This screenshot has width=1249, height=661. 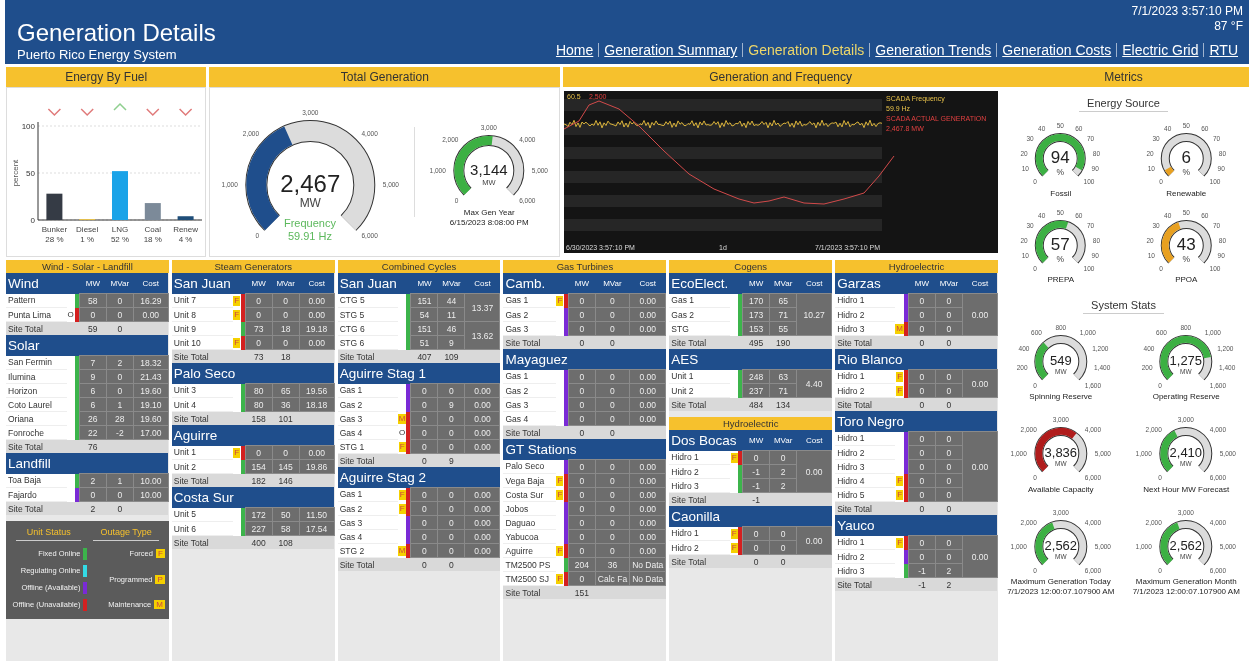 What do you see at coordinates (86, 229) in the screenshot?
I see `category-label: Diesel` at bounding box center [86, 229].